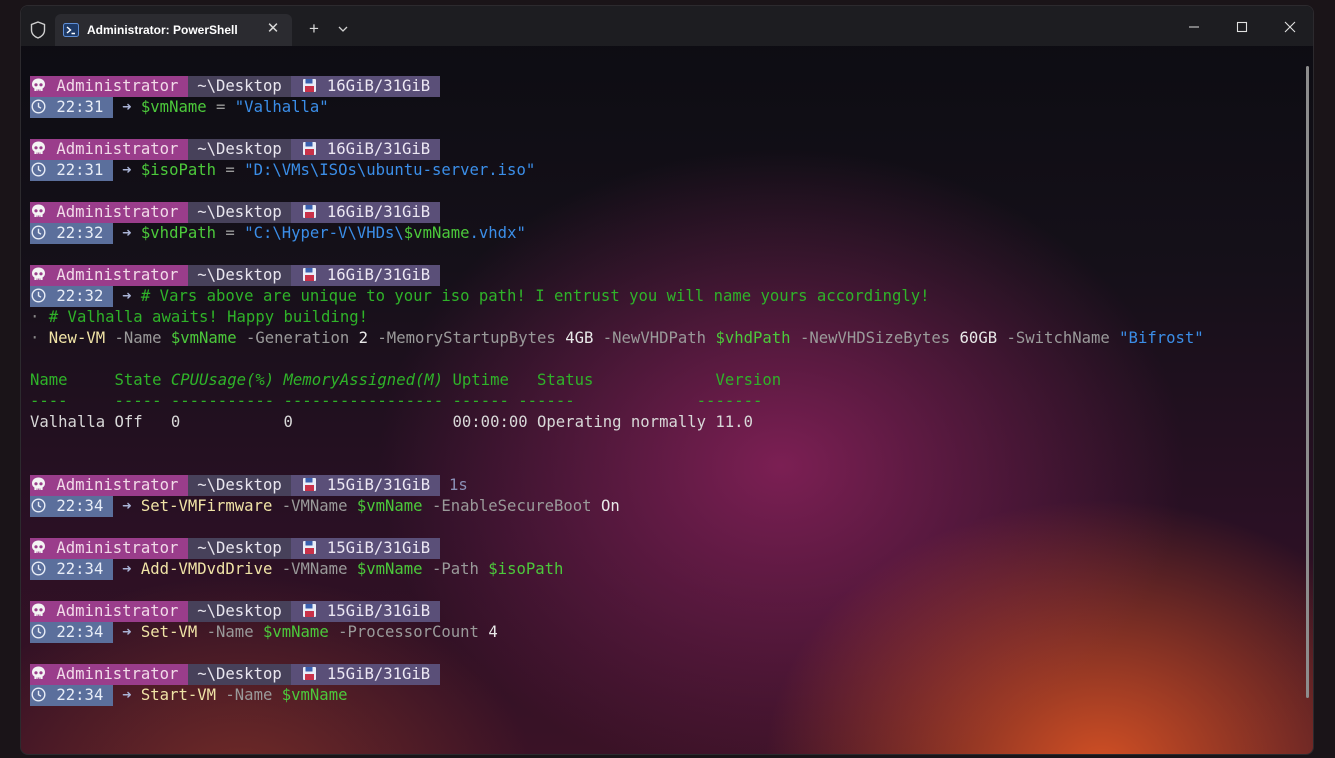 The width and height of the screenshot is (1335, 758). What do you see at coordinates (1194, 27) in the screenshot?
I see `minimize-button` at bounding box center [1194, 27].